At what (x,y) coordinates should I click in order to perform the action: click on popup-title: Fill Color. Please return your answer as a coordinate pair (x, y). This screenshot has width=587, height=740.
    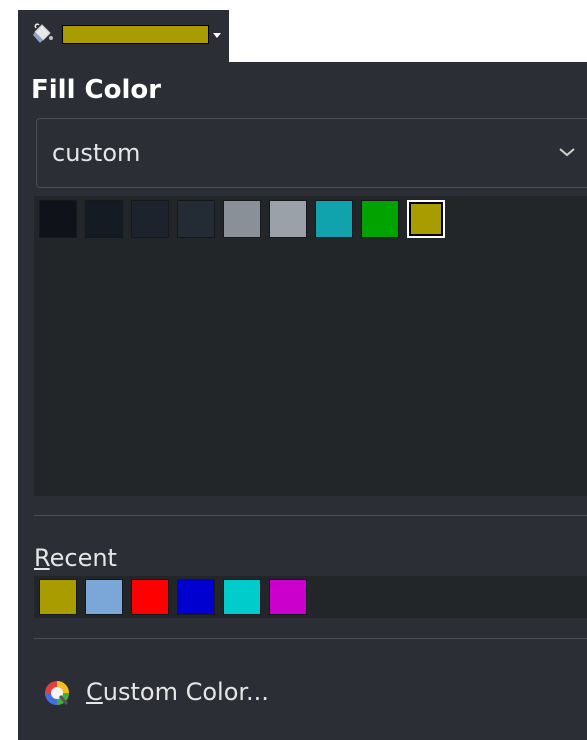
    Looking at the image, I should click on (96, 90).